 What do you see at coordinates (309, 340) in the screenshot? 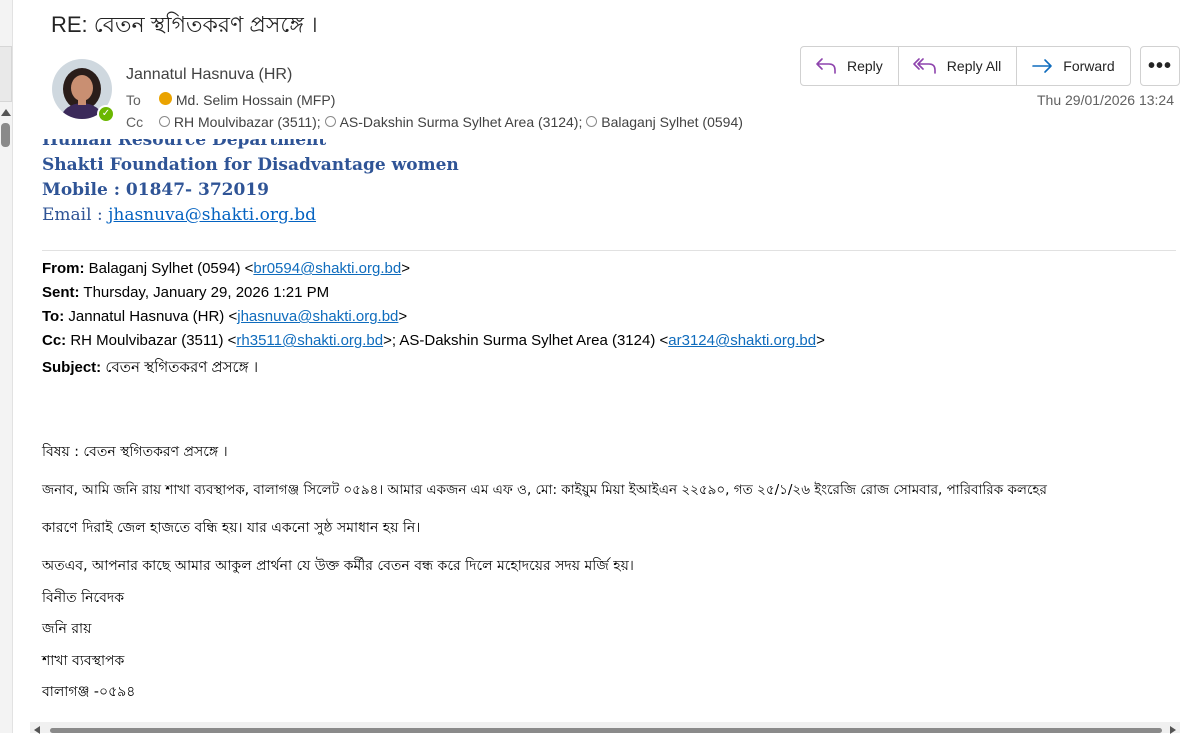
I see `cc1-email-link: rh3511@shakti.org.bd` at bounding box center [309, 340].